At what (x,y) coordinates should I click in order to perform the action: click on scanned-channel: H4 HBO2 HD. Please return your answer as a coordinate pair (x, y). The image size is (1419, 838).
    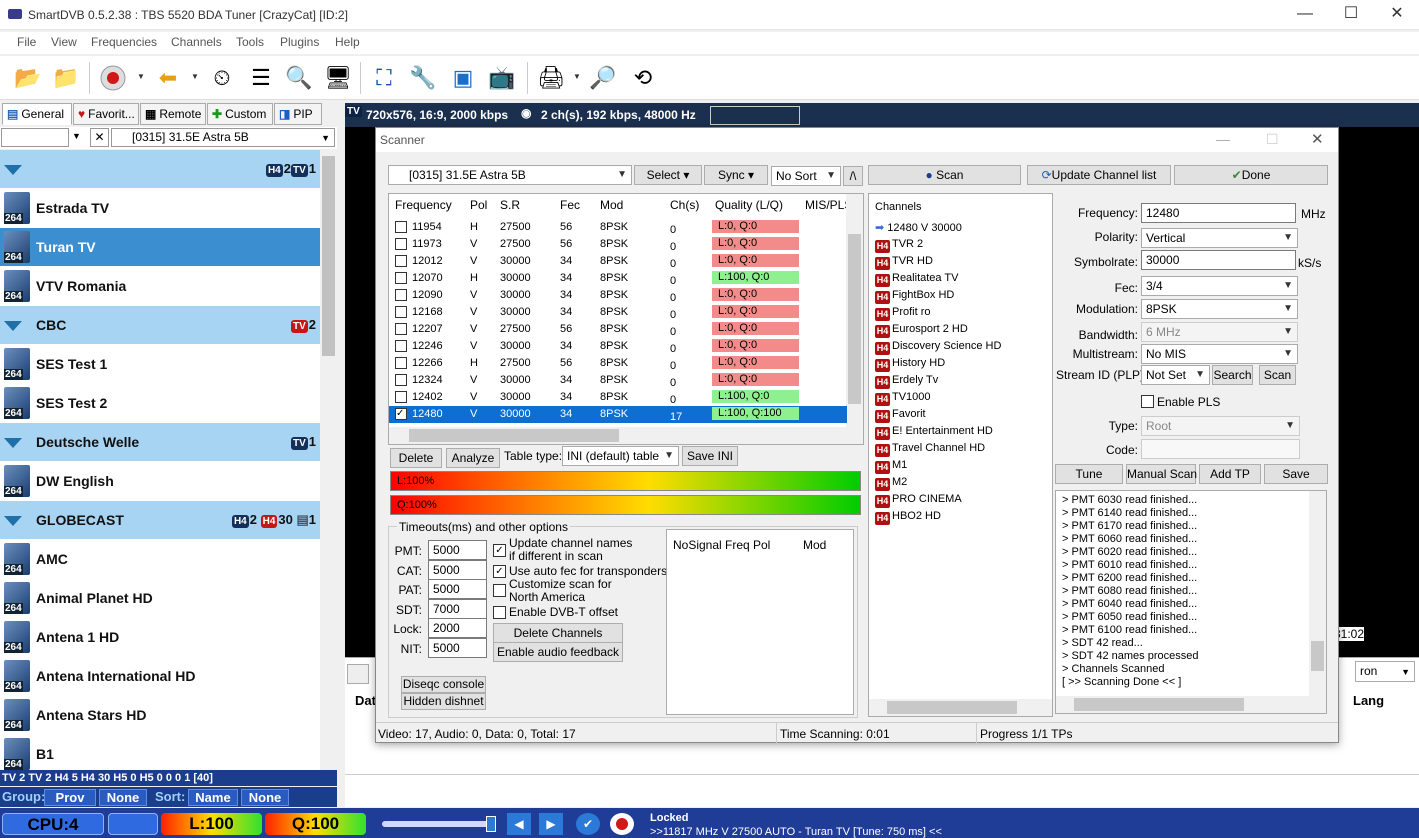
    Looking at the image, I should click on (908, 517).